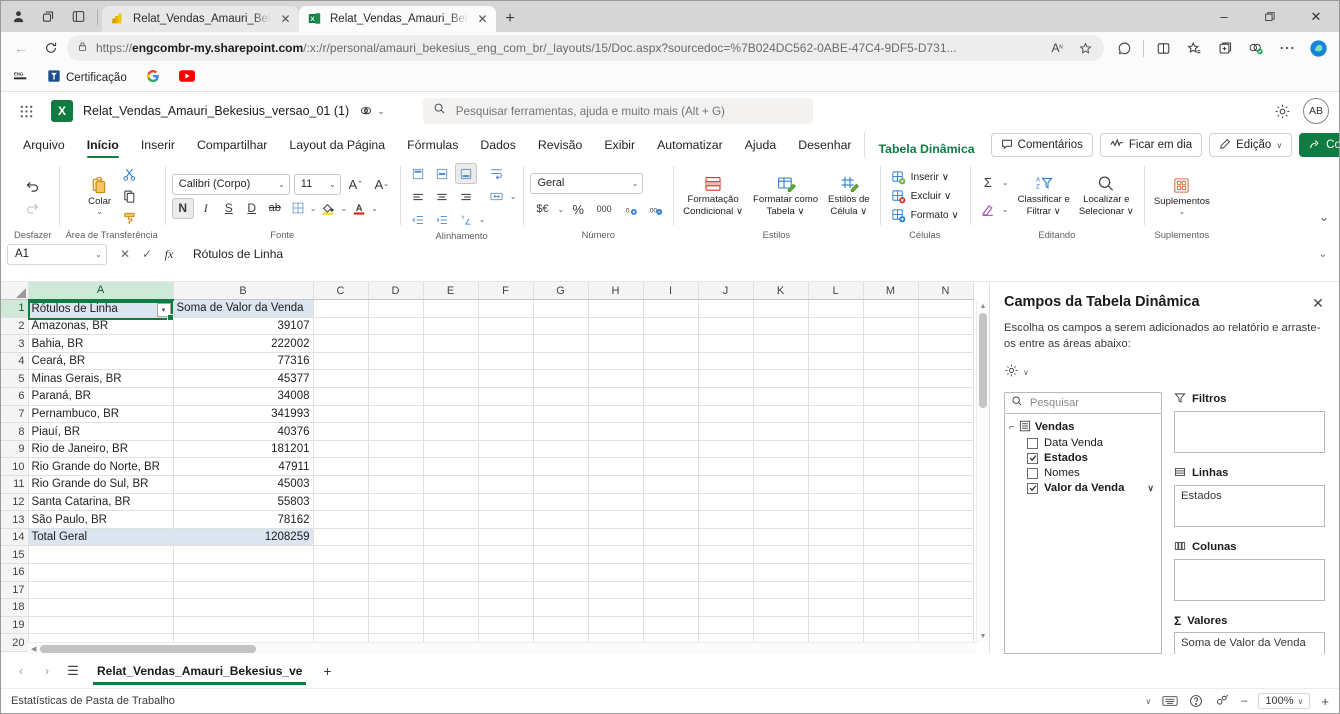  Describe the element at coordinates (341, 554) in the screenshot. I see `cell-C15` at that location.